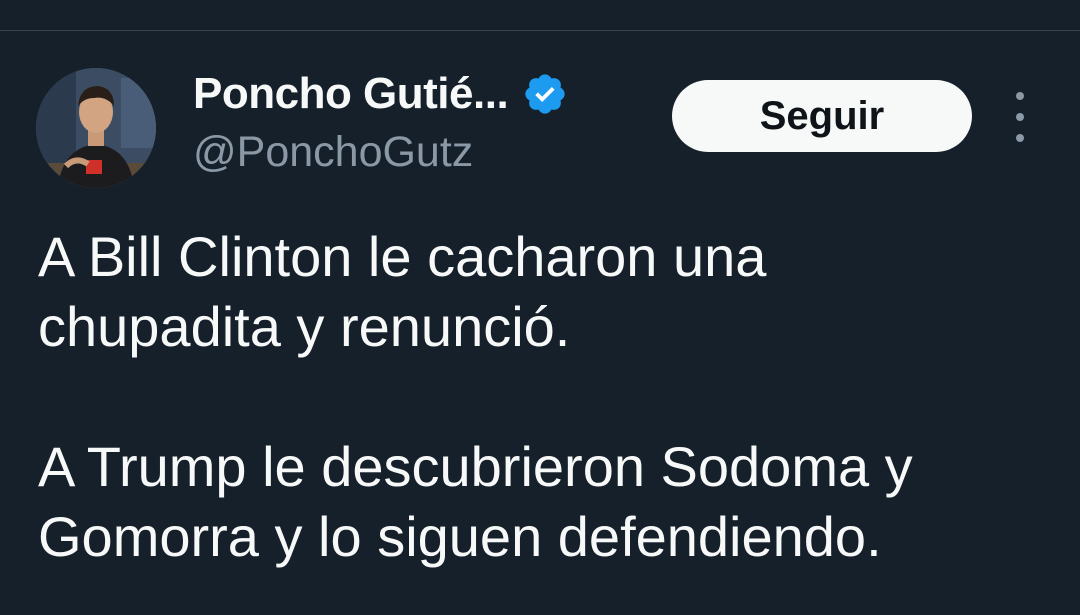 This screenshot has width=1080, height=615. I want to click on avatar, so click(96, 128).